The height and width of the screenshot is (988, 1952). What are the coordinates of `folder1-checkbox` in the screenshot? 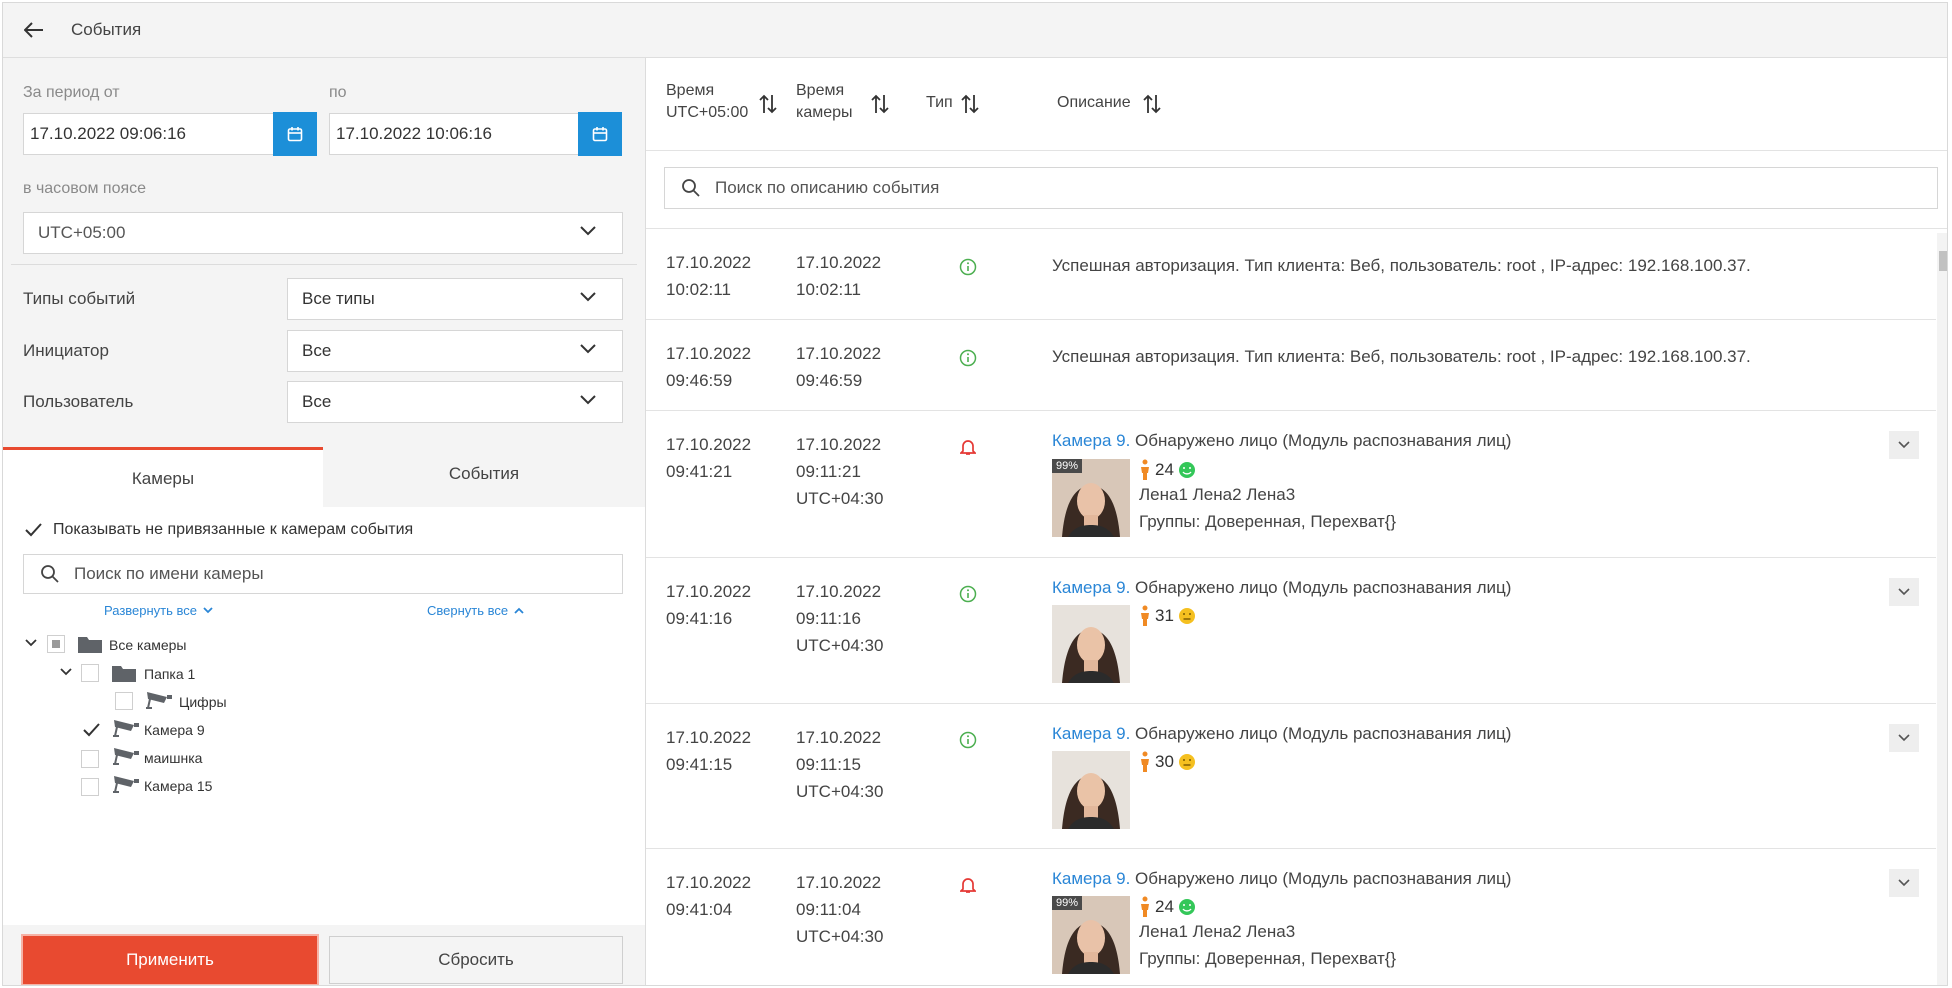 It's located at (90, 673).